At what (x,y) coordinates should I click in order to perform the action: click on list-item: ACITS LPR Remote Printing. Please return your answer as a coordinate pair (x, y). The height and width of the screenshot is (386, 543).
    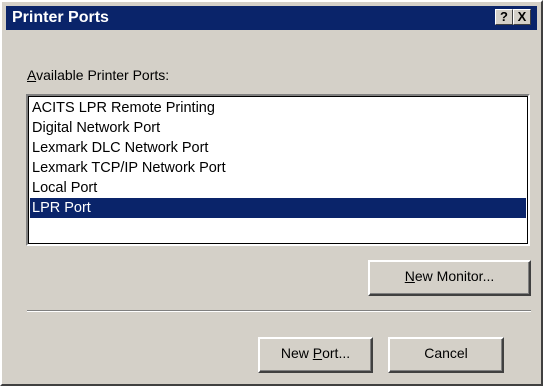
    Looking at the image, I should click on (278, 108).